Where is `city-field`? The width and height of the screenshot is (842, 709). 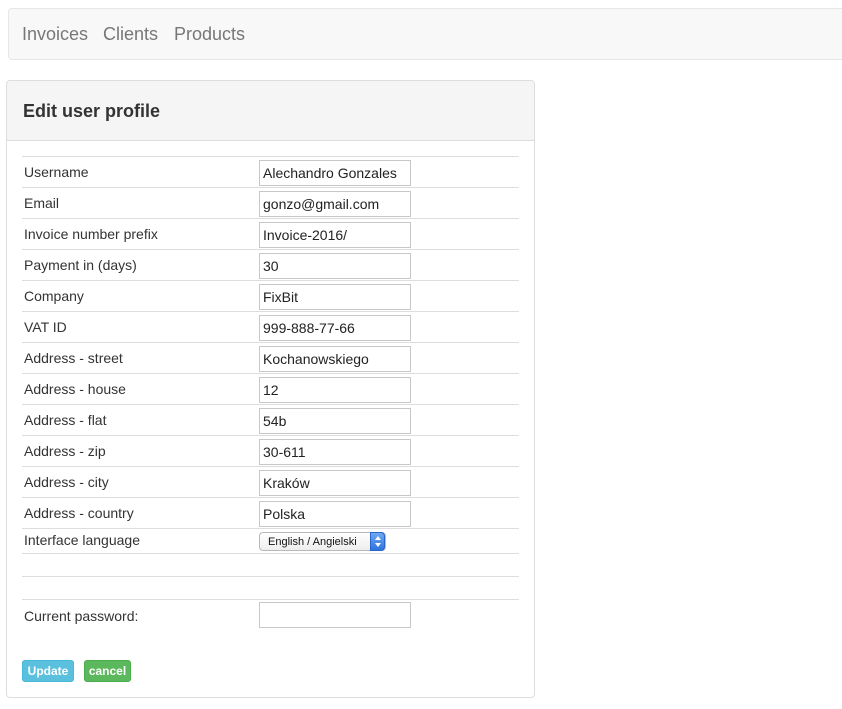 city-field is located at coordinates (335, 483).